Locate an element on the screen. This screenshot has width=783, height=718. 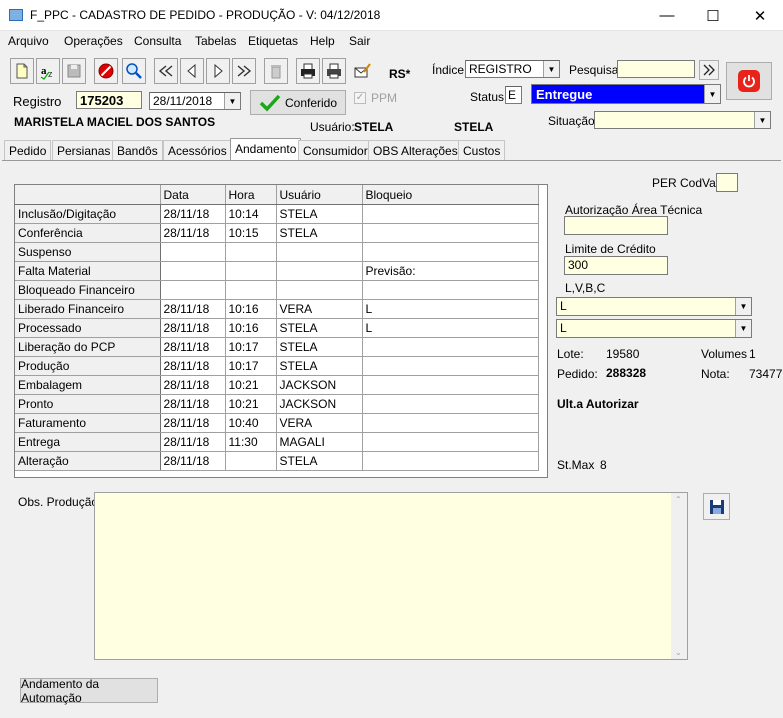
tab-pedido: Pedido is located at coordinates (28, 150).